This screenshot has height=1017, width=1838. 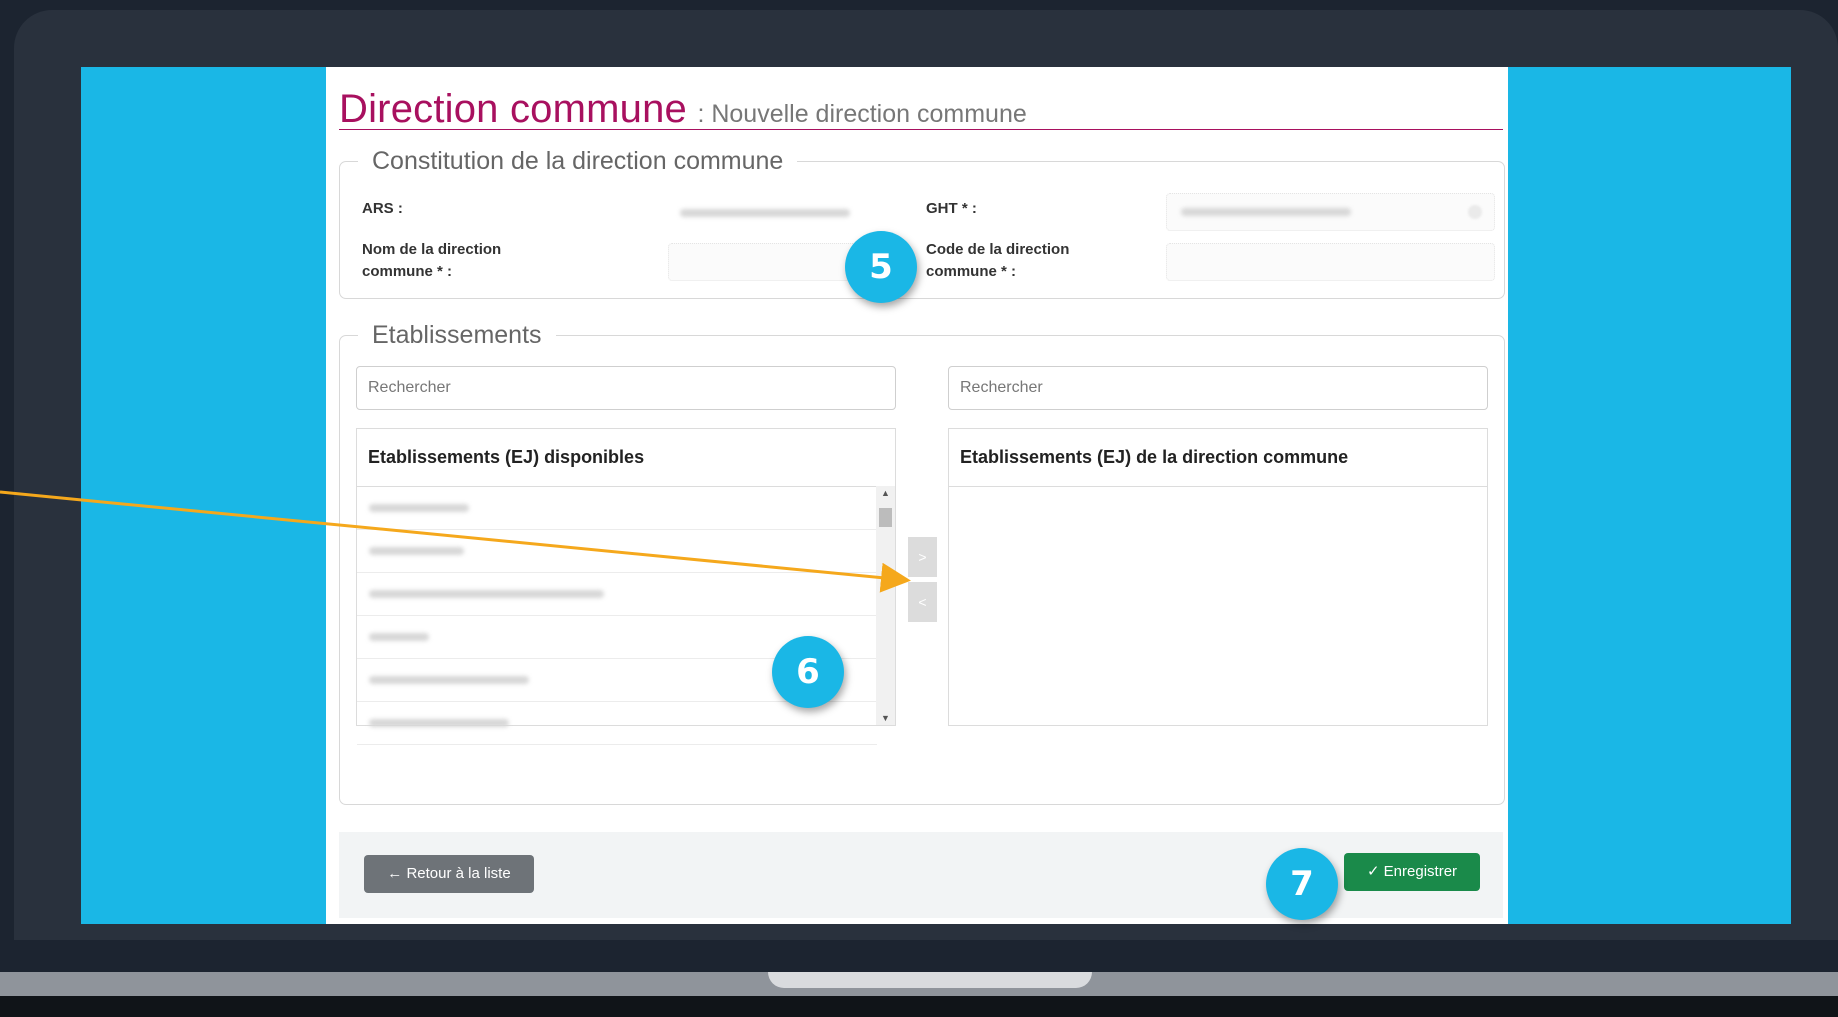 What do you see at coordinates (881, 267) in the screenshot?
I see `annotation-badge-5: 5` at bounding box center [881, 267].